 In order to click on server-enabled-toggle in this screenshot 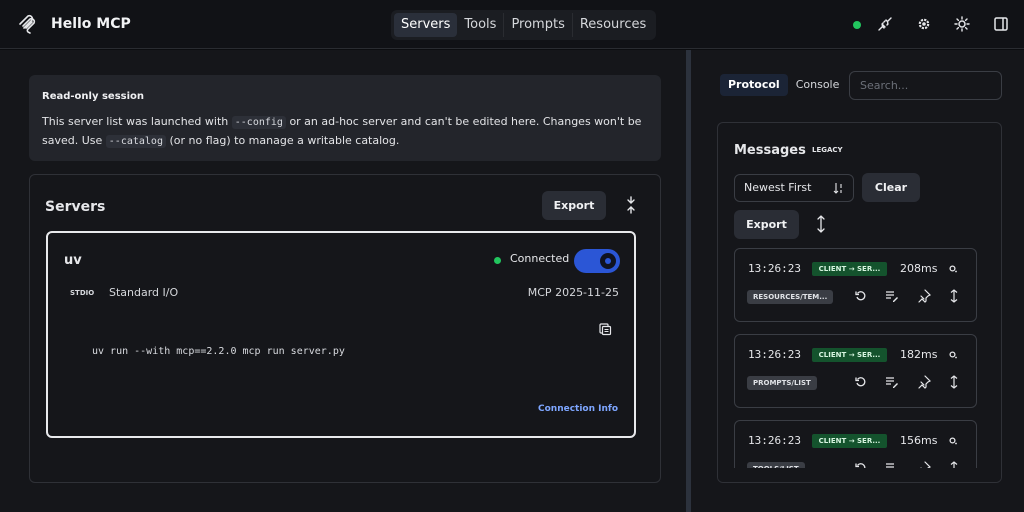, I will do `click(597, 261)`.